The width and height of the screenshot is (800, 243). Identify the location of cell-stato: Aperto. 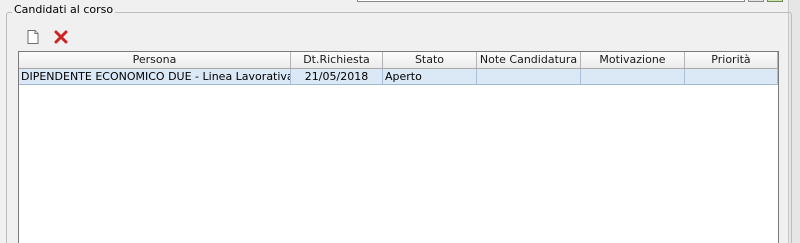
(430, 76).